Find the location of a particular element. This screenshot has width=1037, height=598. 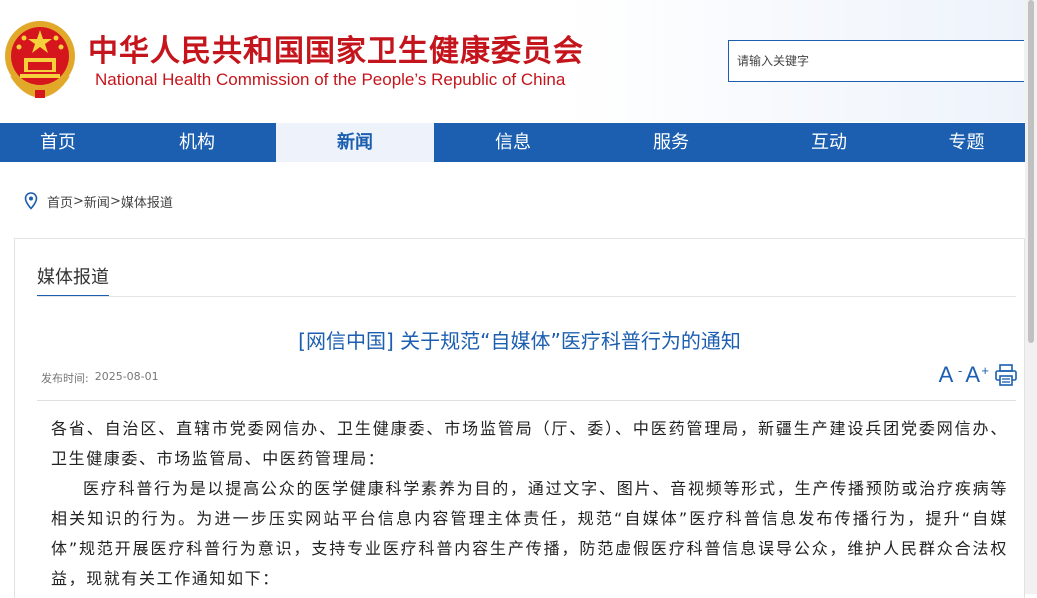

minus-icon: - is located at coordinates (960, 370).